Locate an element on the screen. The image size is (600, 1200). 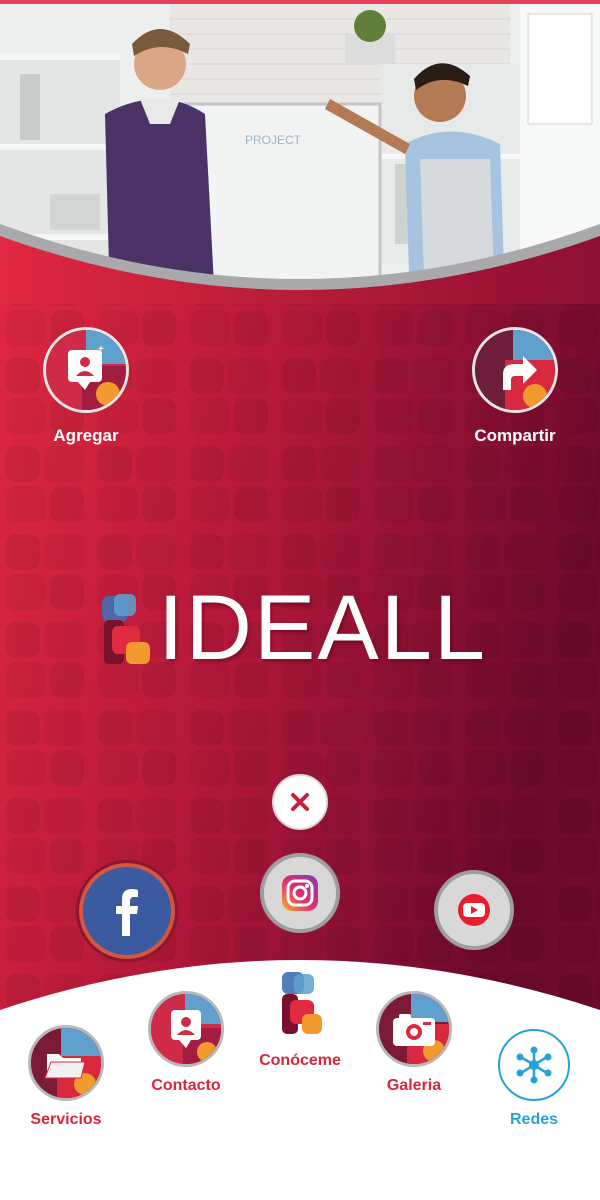
close-button is located at coordinates (300, 802).